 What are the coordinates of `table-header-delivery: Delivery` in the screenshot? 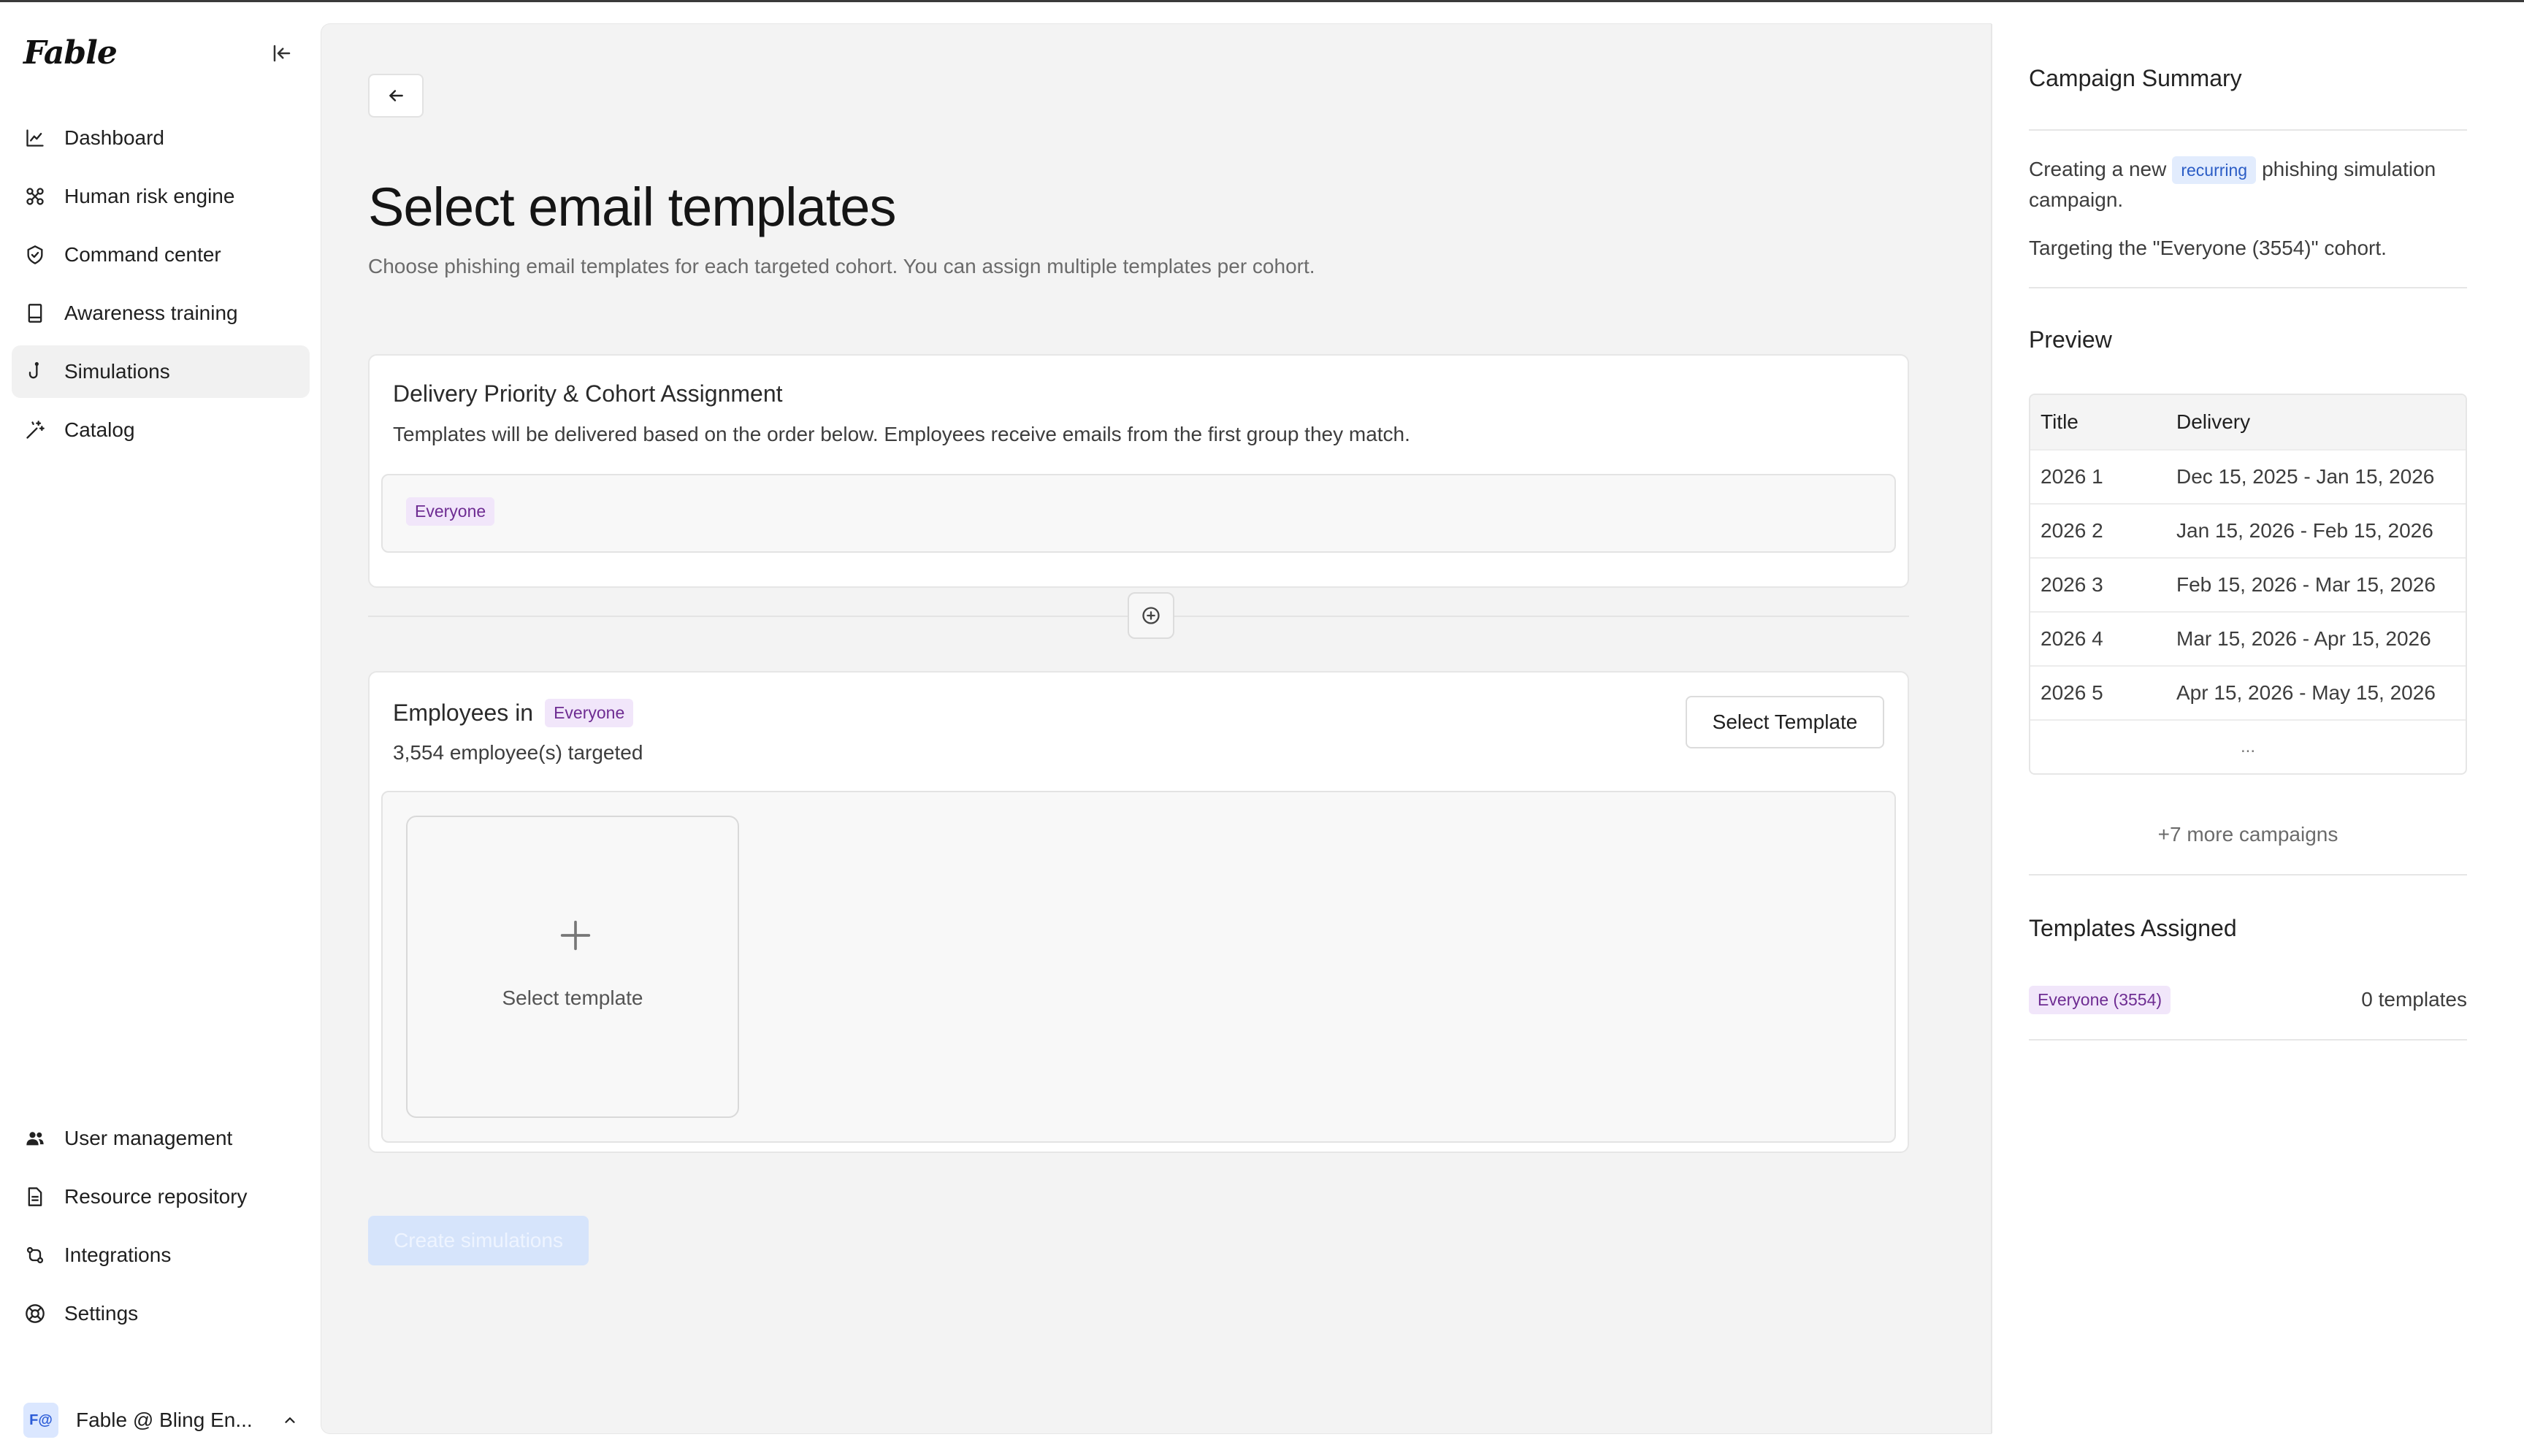 It's located at (2213, 422).